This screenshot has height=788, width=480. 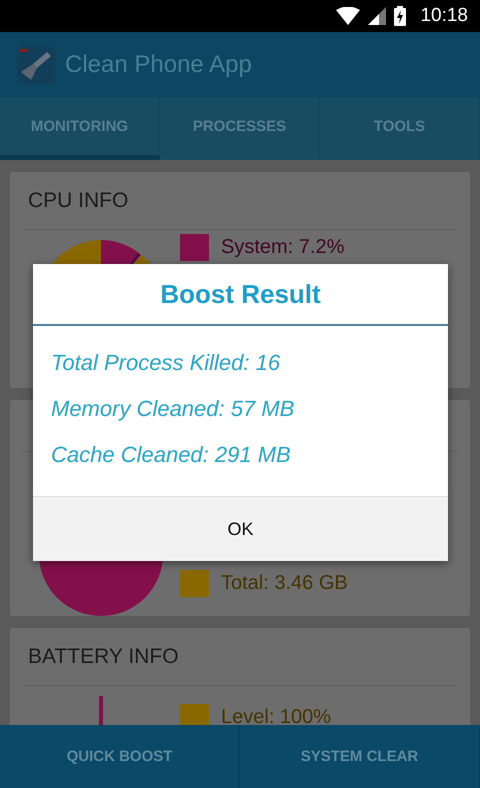 What do you see at coordinates (173, 409) in the screenshot?
I see `result-line: Memory Cleaned: 57 MB` at bounding box center [173, 409].